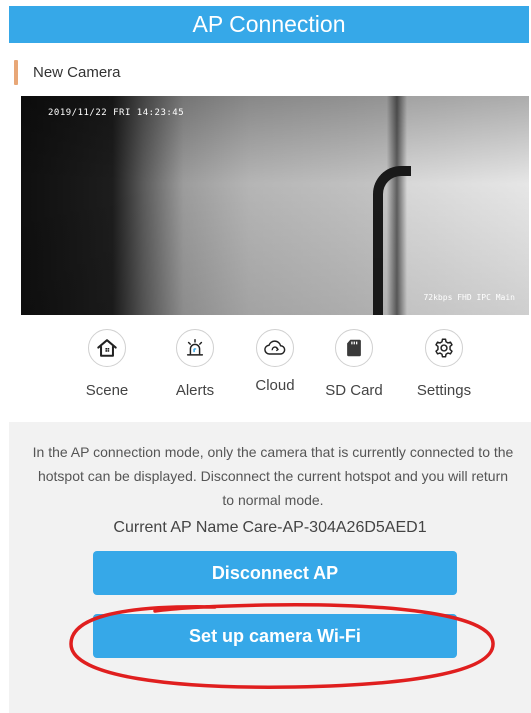  I want to click on current-ap-name: Current AP Name Care-AP-304A26D5AED1, so click(270, 528).